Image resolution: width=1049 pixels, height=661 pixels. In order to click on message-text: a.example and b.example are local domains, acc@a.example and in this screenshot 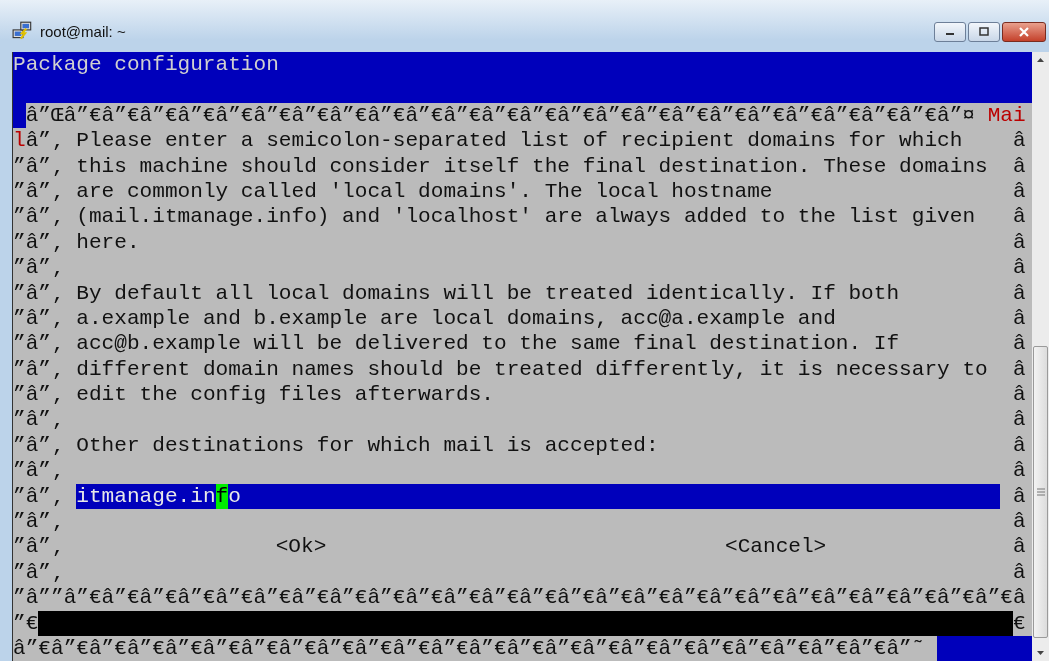, I will do `click(456, 318)`.